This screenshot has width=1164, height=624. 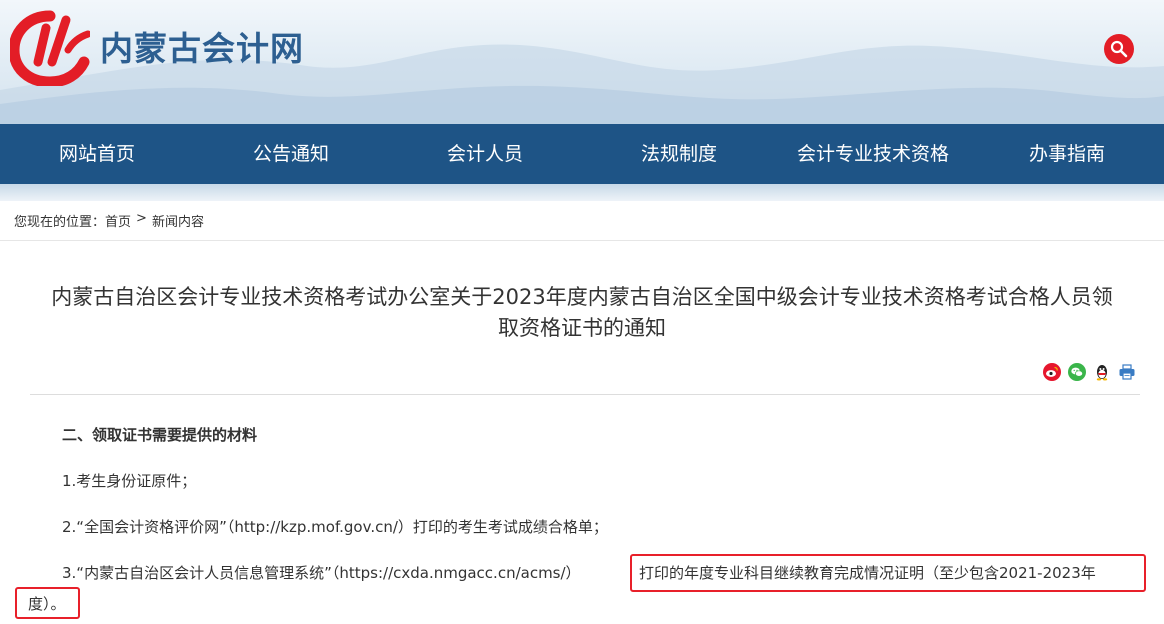 What do you see at coordinates (585, 394) in the screenshot?
I see `title-divider` at bounding box center [585, 394].